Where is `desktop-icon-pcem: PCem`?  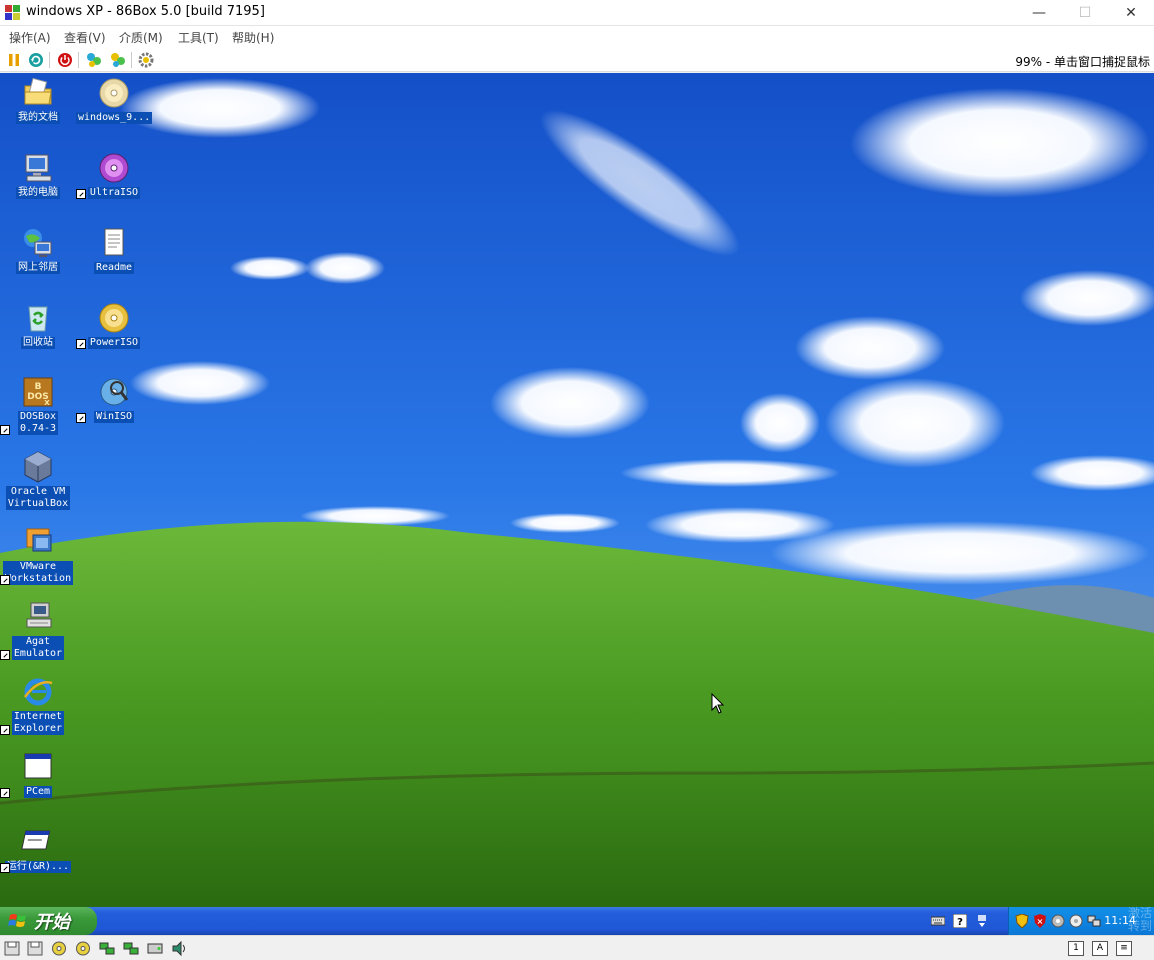
desktop-icon-pcem: PCem is located at coordinates (38, 774).